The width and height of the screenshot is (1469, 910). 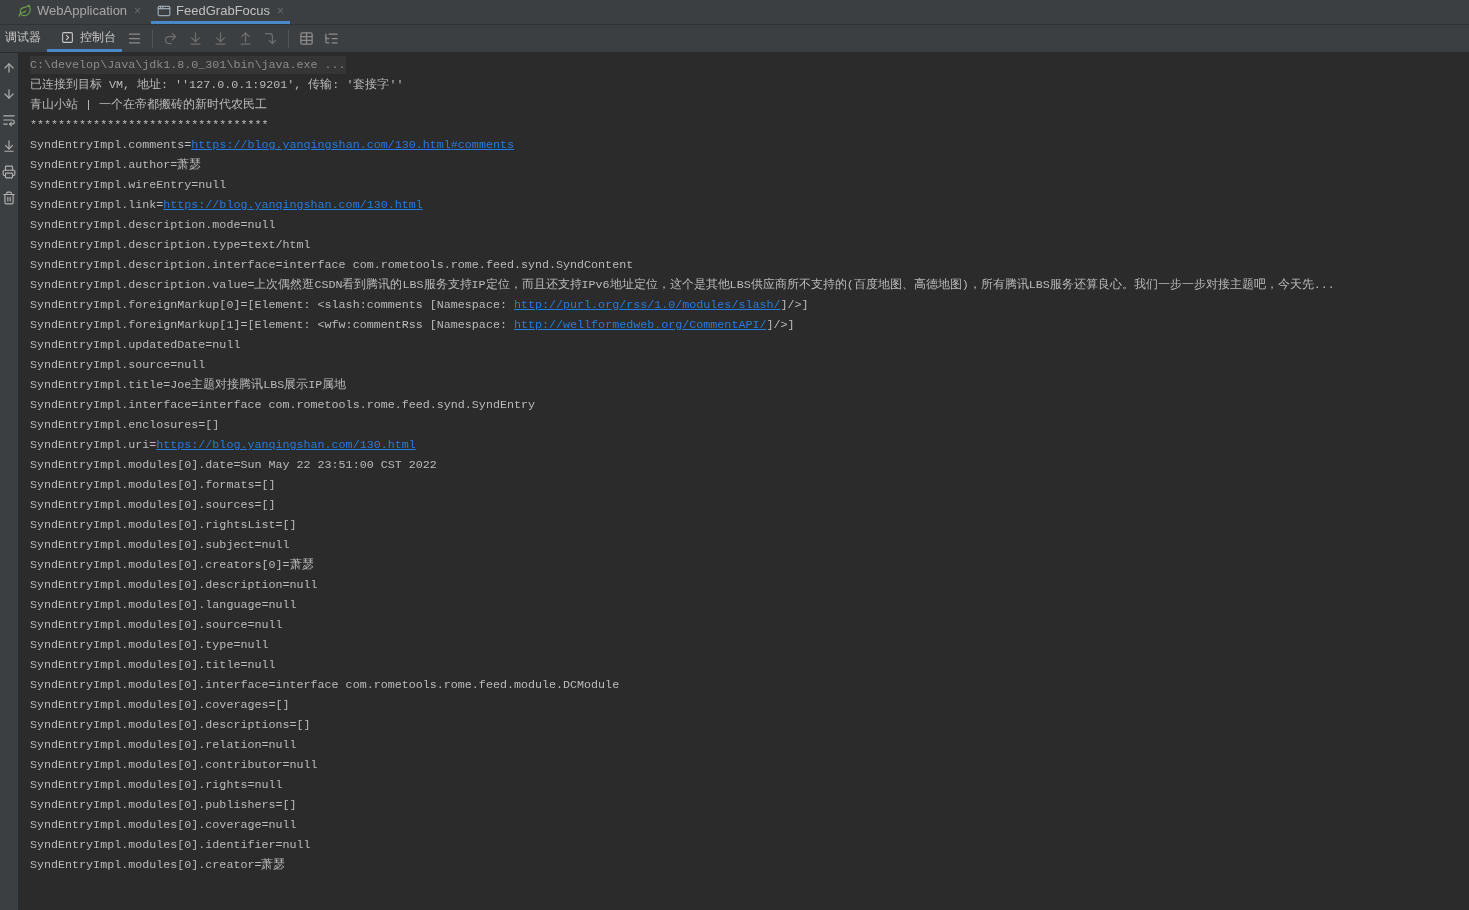 What do you see at coordinates (163, 525) in the screenshot?
I see `console-text: SyndEntryImpl.modules[0].rightsList=[]` at bounding box center [163, 525].